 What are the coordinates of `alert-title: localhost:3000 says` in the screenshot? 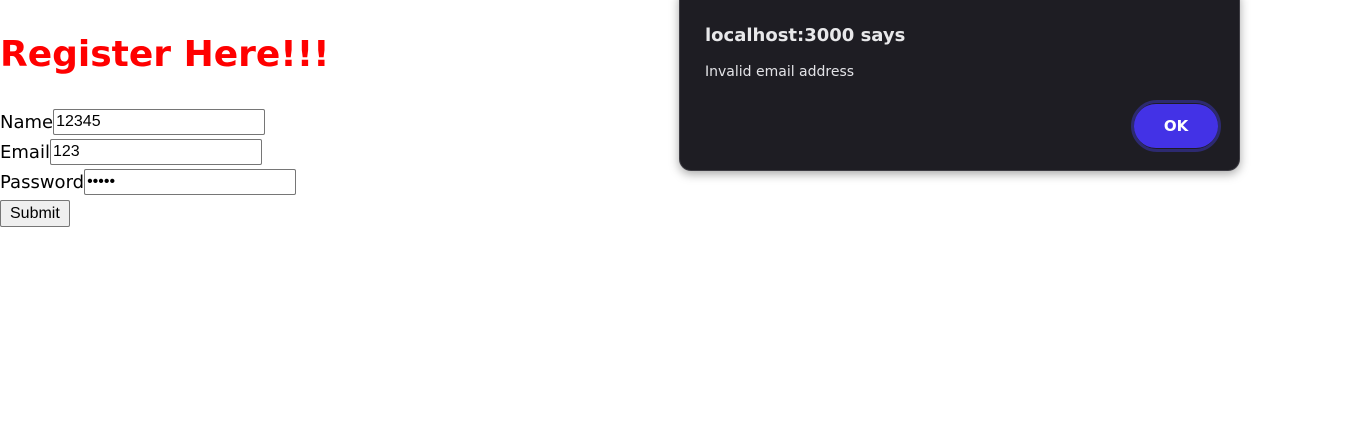 It's located at (805, 35).